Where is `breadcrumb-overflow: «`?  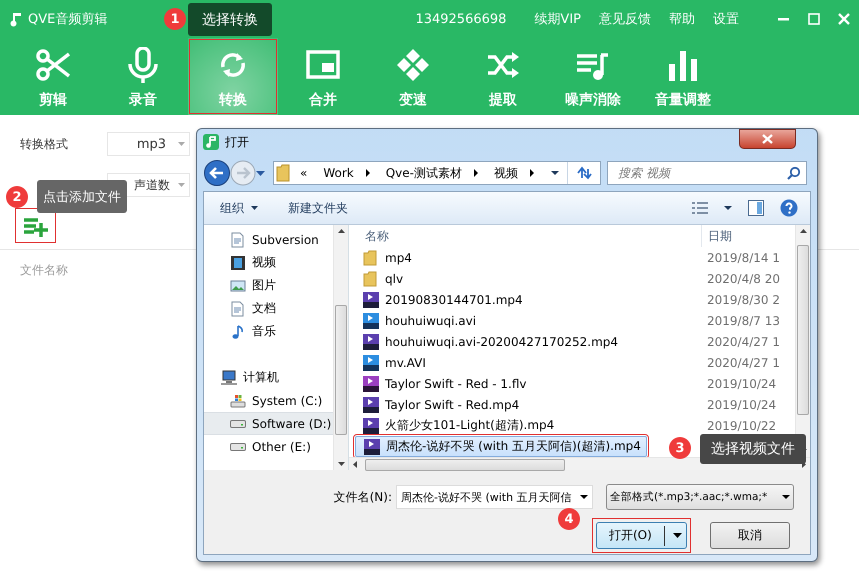
breadcrumb-overflow: « is located at coordinates (304, 173).